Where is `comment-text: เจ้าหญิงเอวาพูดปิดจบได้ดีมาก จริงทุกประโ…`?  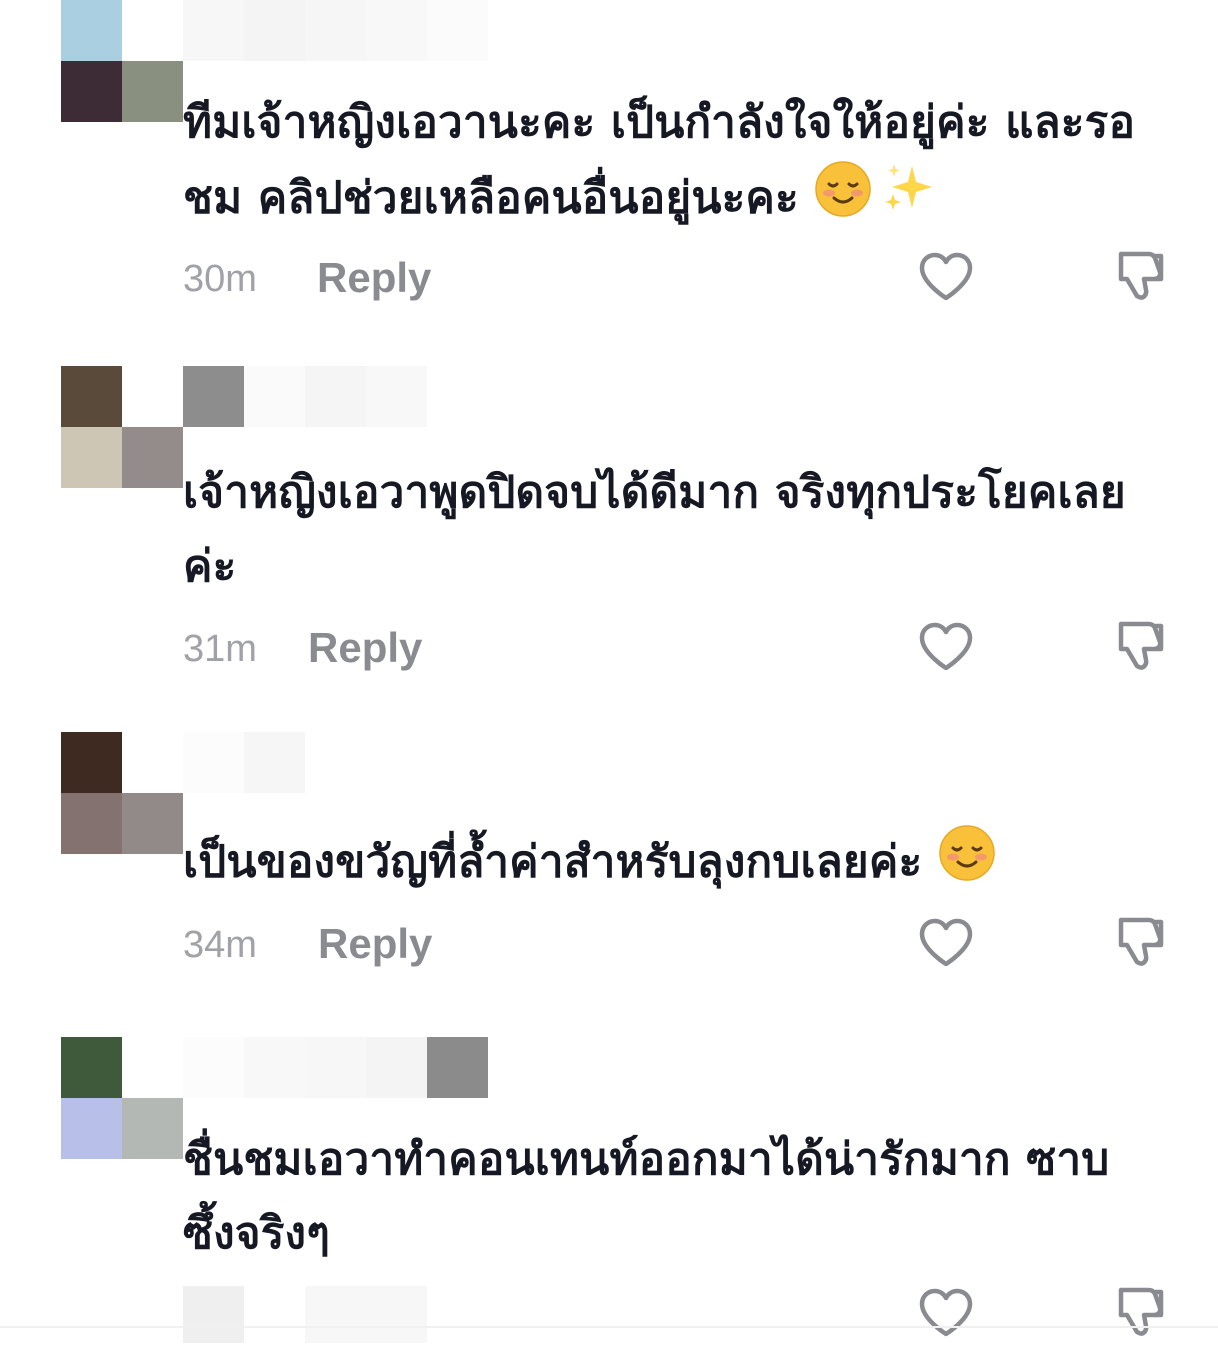
comment-text: เจ้าหญิงเอวาพูดปิดจบได้ดีมาก จริงทุกประโ… is located at coordinates (678, 530).